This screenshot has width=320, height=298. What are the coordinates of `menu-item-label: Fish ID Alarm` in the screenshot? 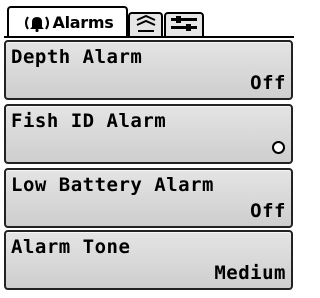 It's located at (89, 121).